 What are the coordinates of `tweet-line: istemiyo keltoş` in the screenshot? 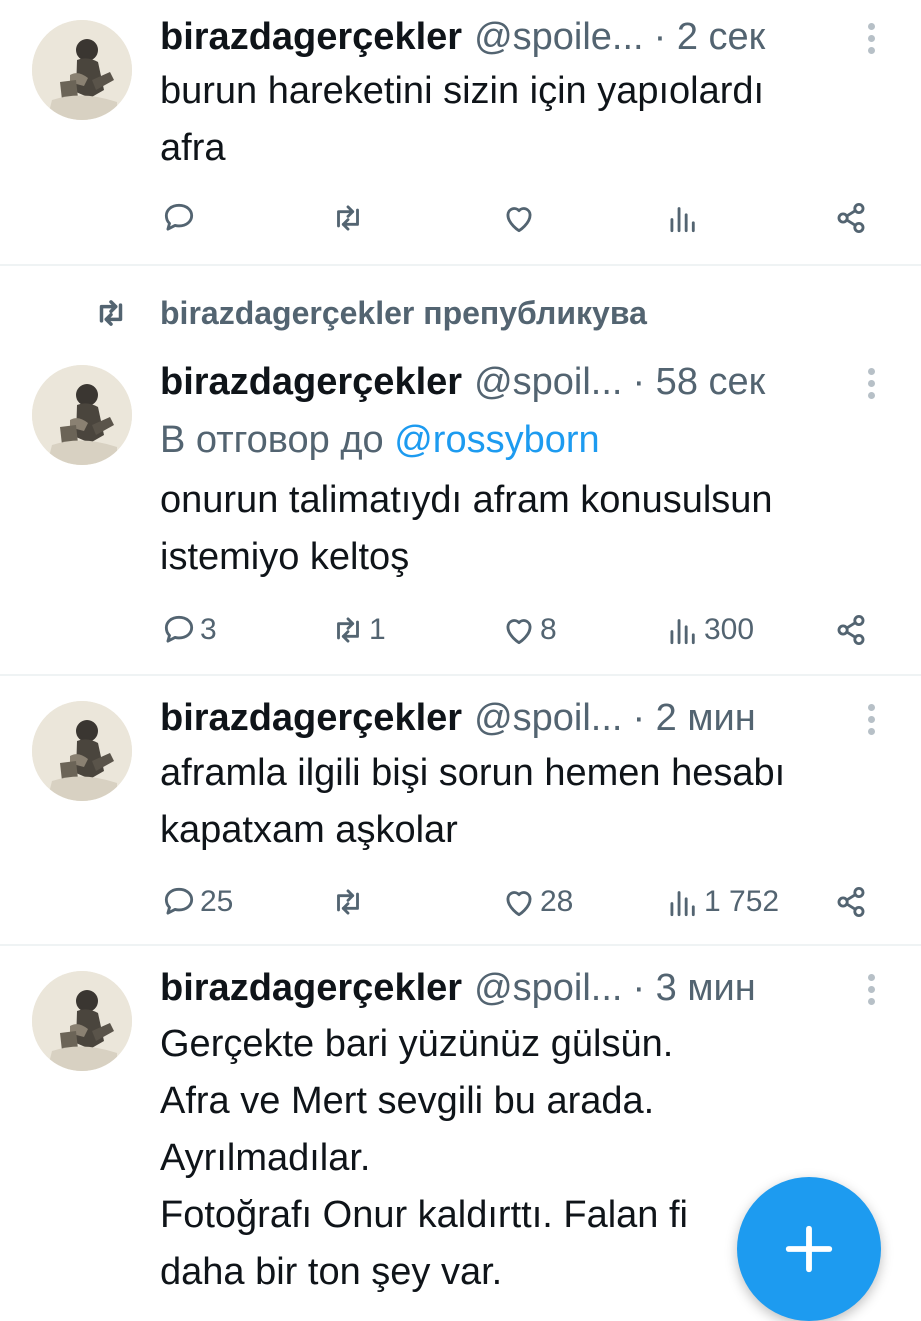 It's located at (285, 557).